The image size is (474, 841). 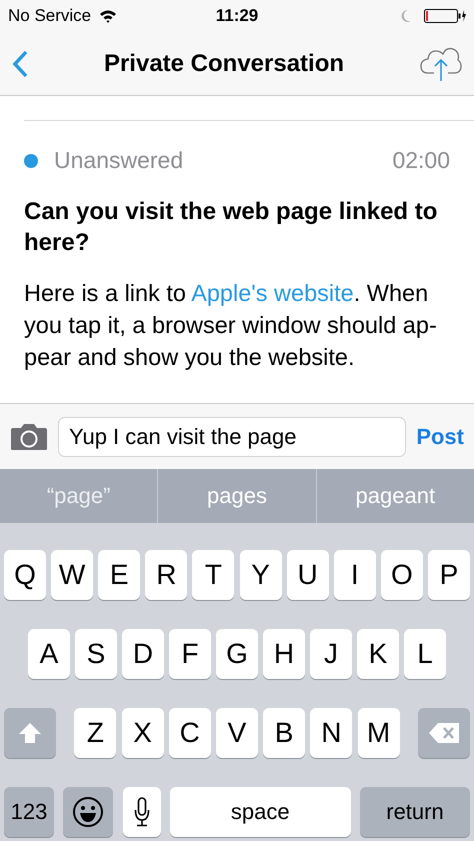 I want to click on key: U, so click(x=307, y=575).